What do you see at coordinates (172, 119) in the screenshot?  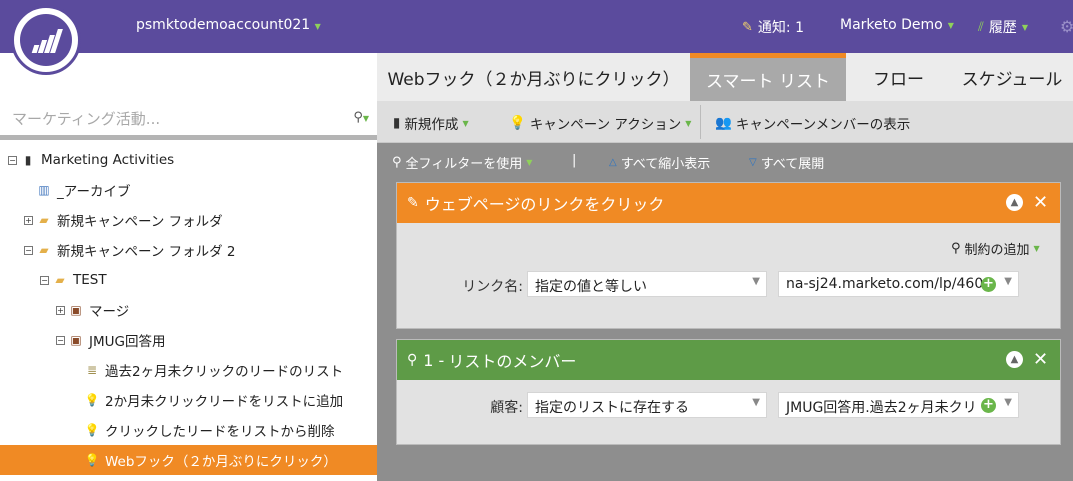 I see `search-input` at bounding box center [172, 119].